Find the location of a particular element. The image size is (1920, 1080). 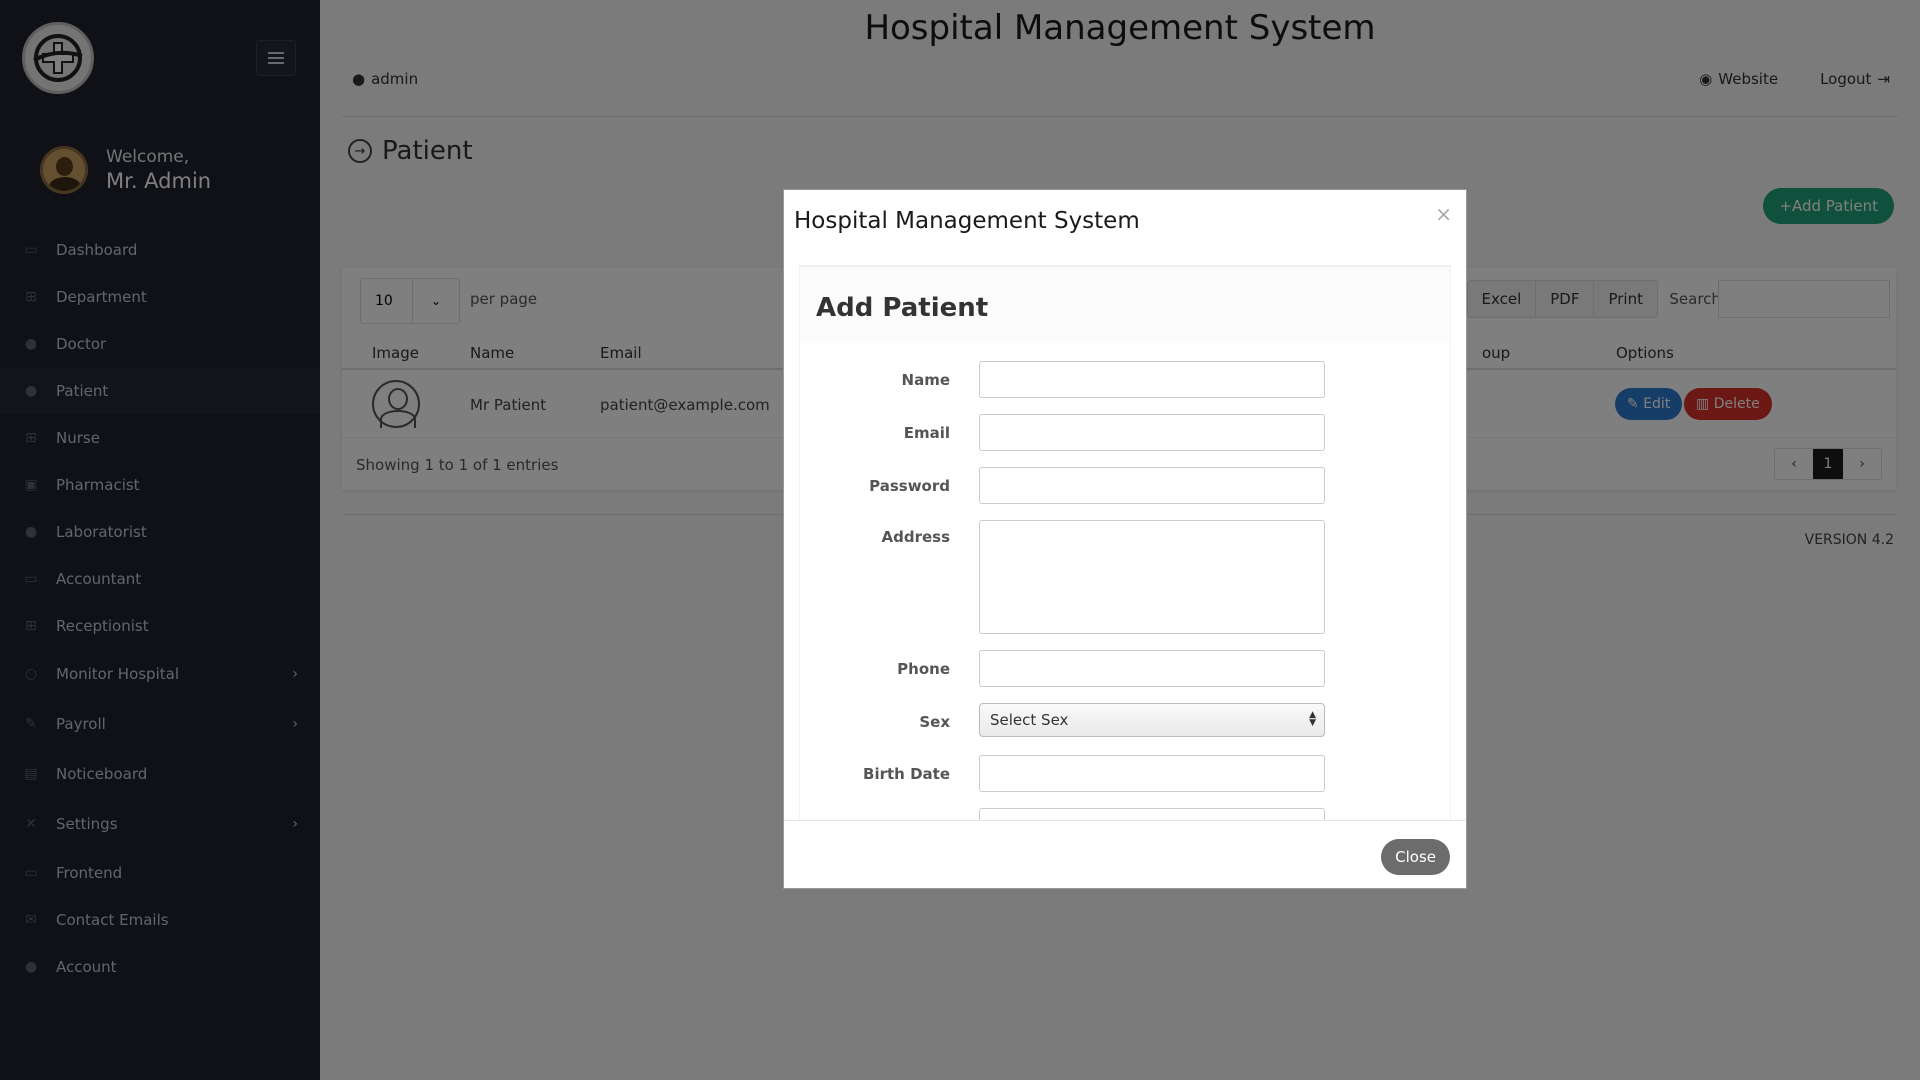

name-label: Name is located at coordinates (925, 380).